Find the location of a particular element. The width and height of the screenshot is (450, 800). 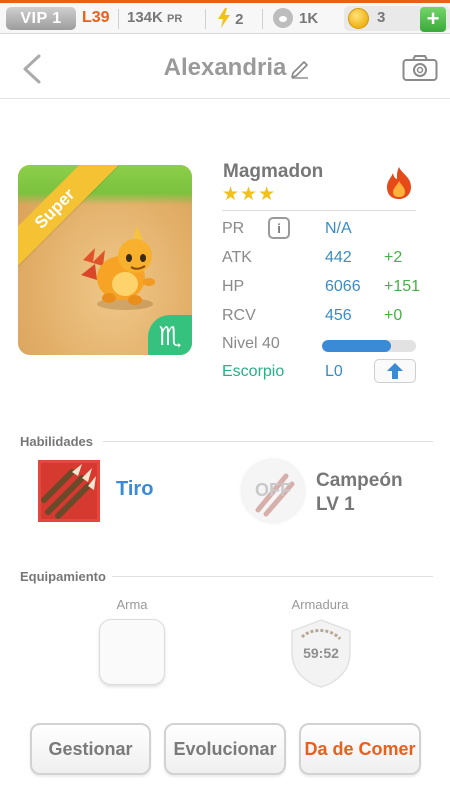

paw-counter: 1K is located at coordinates (295, 18).